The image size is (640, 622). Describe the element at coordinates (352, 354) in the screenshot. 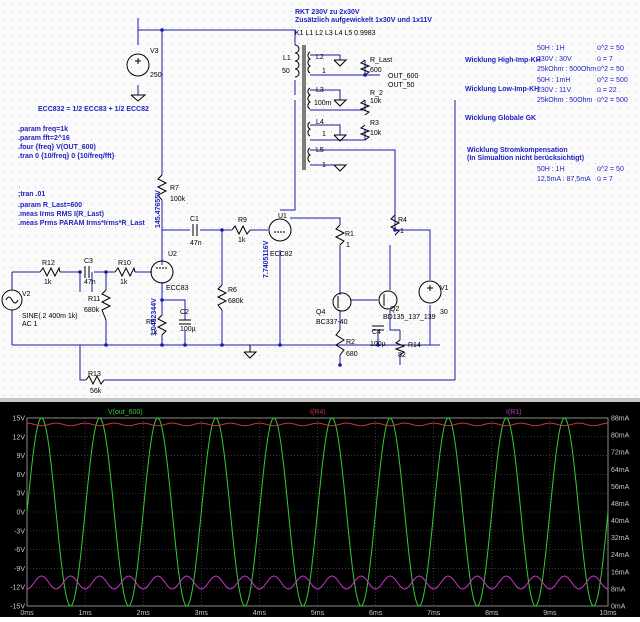

I see `label-r2-value: 680` at that location.